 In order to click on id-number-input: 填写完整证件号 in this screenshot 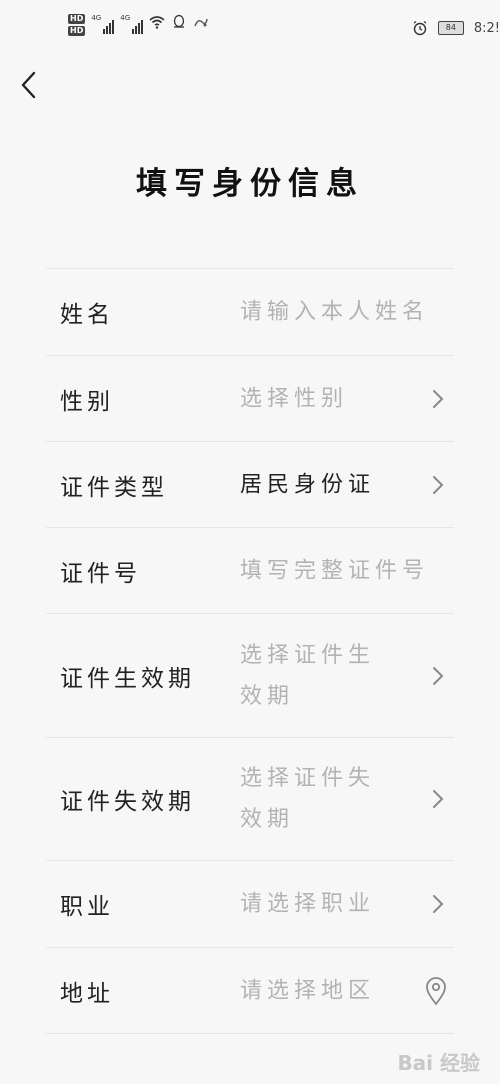, I will do `click(340, 570)`.